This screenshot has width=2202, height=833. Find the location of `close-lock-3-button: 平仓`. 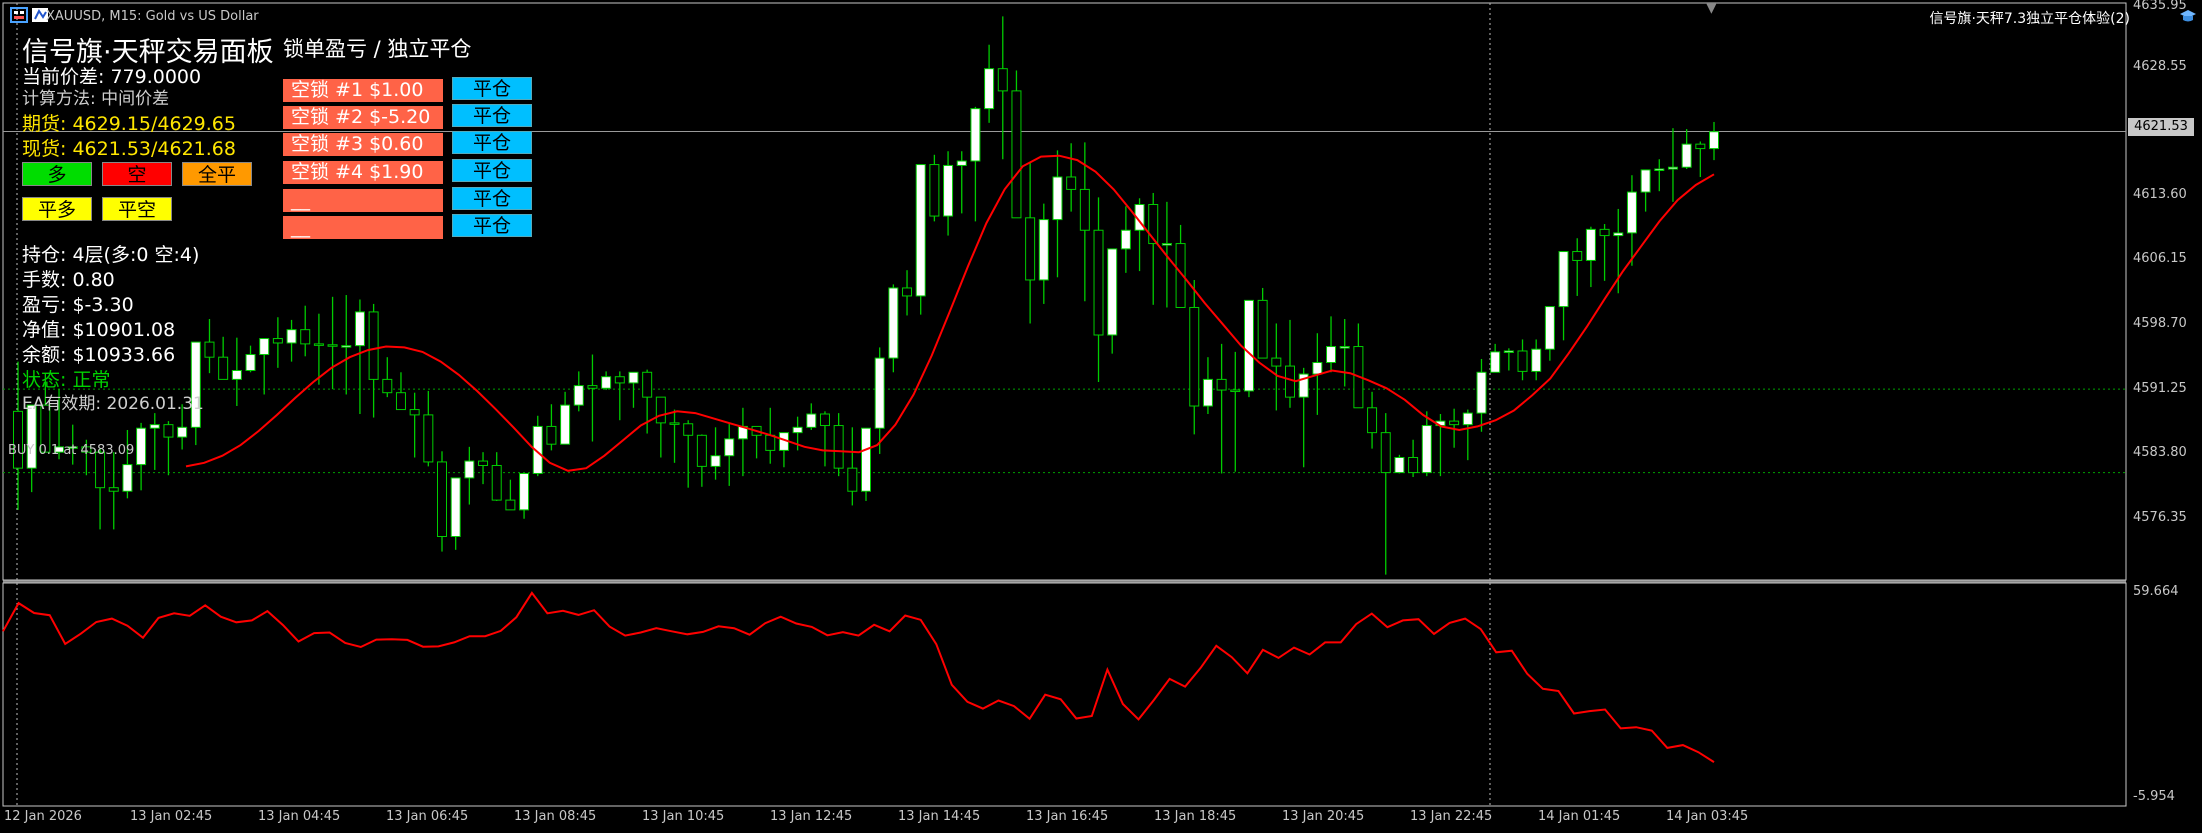

close-lock-3-button: 平仓 is located at coordinates (492, 142).